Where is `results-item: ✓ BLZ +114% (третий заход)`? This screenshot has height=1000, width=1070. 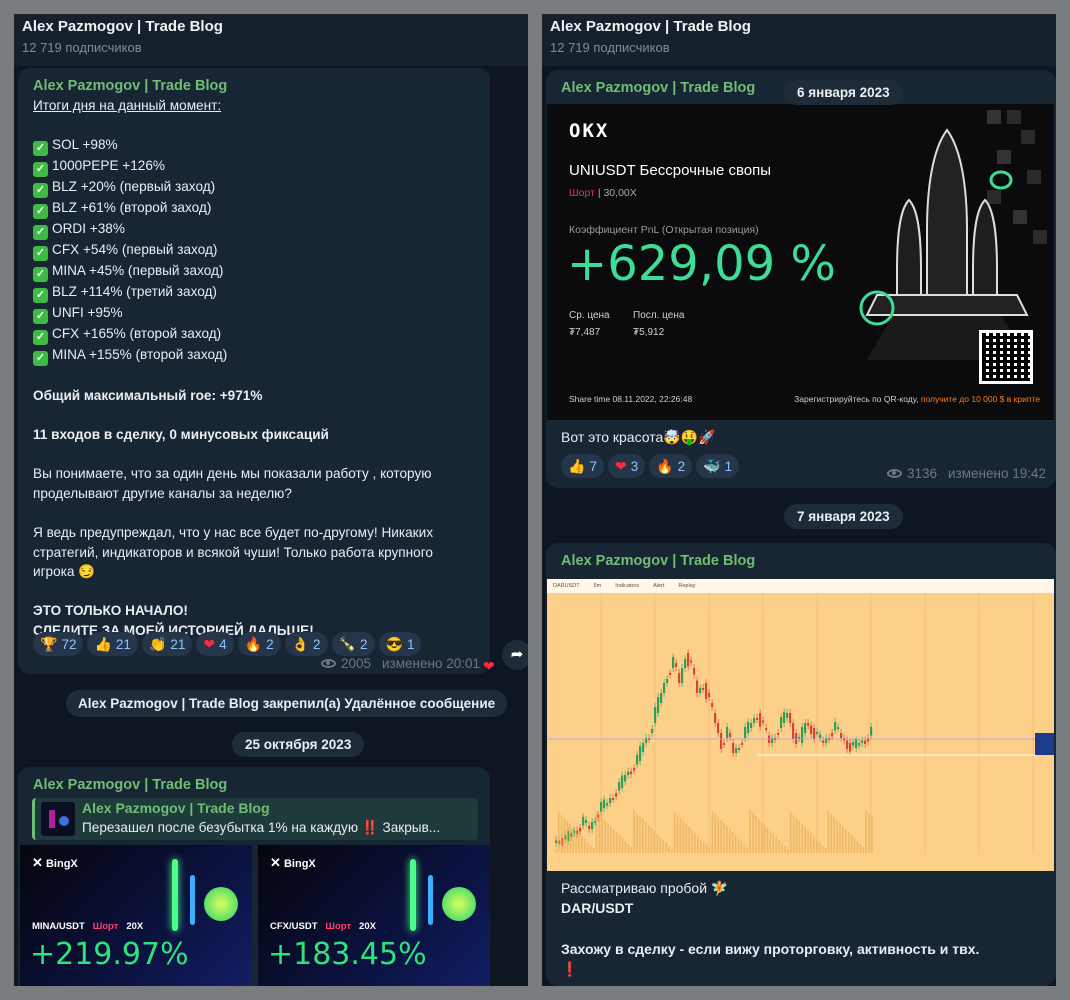
results-item: ✓ BLZ +114% (третий заход) is located at coordinates (255, 293).